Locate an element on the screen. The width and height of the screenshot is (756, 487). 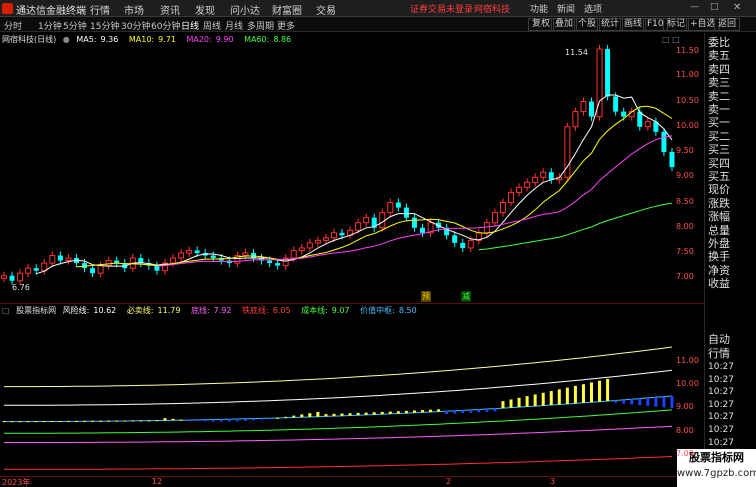
watermark-url: www.7gpzb.com is located at coordinates (716, 473).